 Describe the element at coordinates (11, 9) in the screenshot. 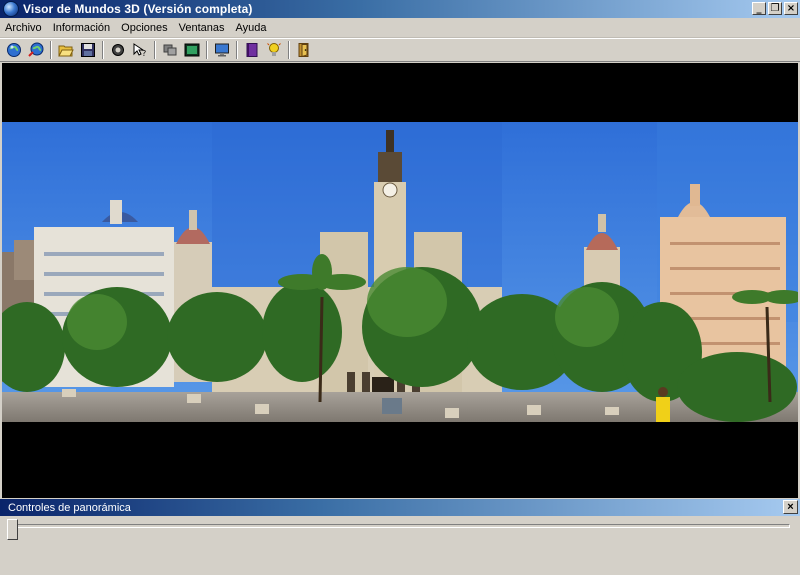

I see `app-globe-icon` at that location.